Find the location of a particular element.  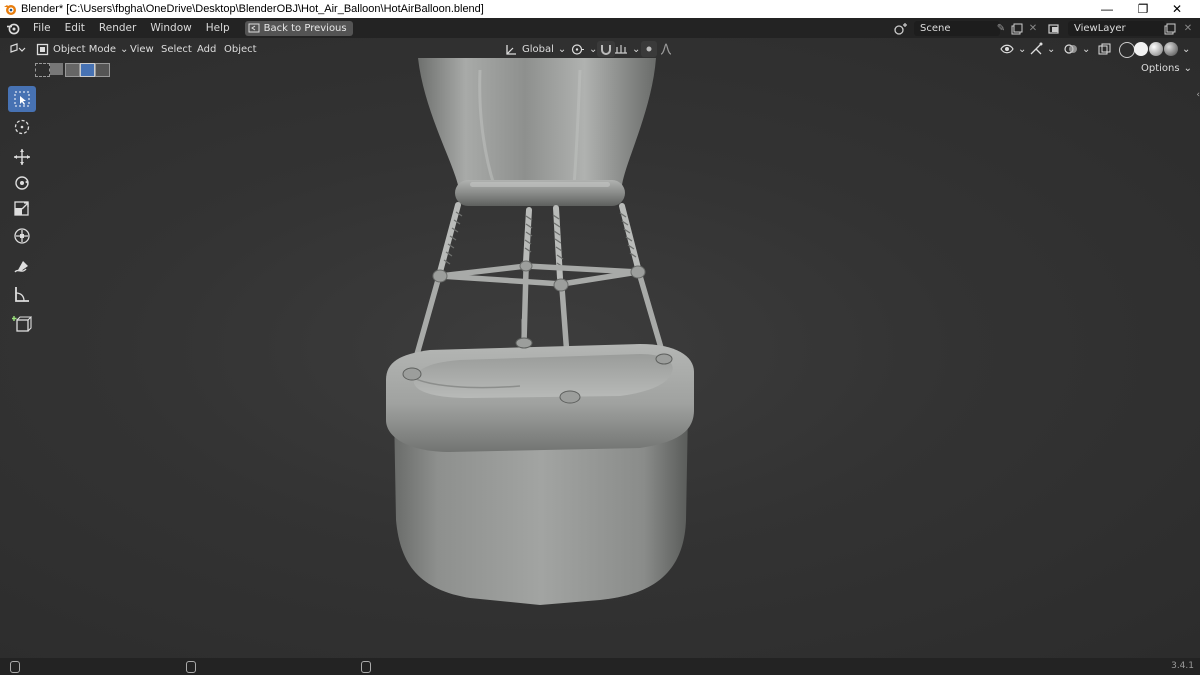

select-mode-subtract-icon is located at coordinates (72, 70).